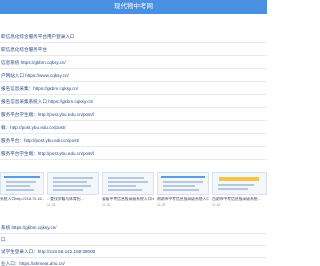 The image size is (320, 266). I want to click on list-item-link: 报名信息采集：https://gkbm.cqksy.cn/, so click(39, 88).